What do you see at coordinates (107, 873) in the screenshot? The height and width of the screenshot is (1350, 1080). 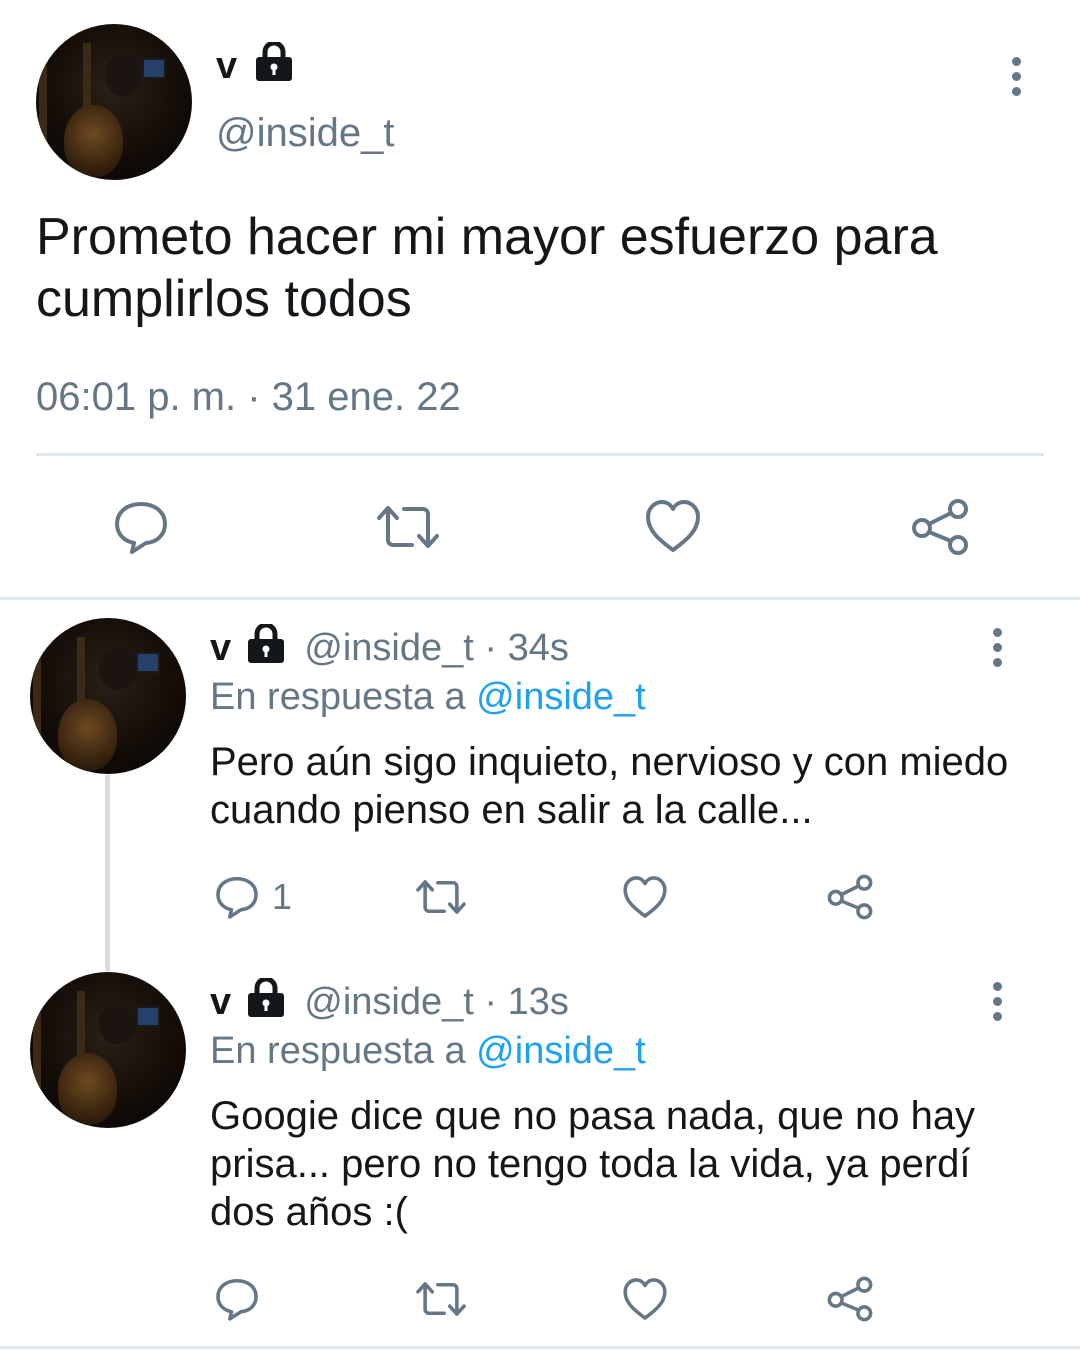 I see `thread-line` at bounding box center [107, 873].